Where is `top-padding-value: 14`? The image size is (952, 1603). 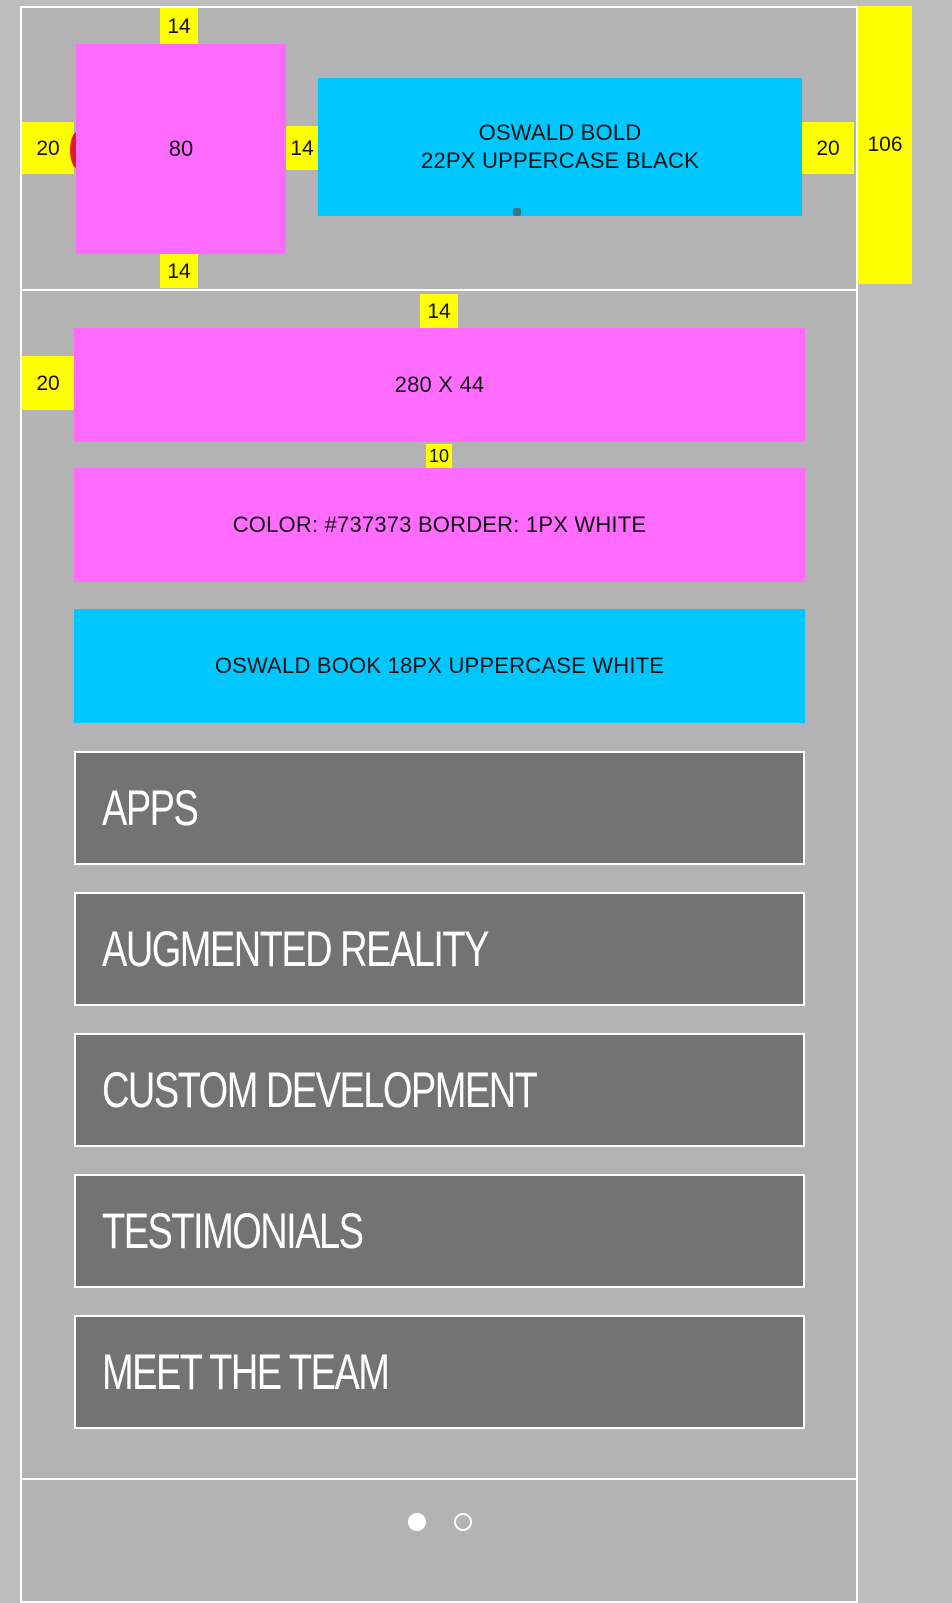
top-padding-value: 14 is located at coordinates (179, 26).